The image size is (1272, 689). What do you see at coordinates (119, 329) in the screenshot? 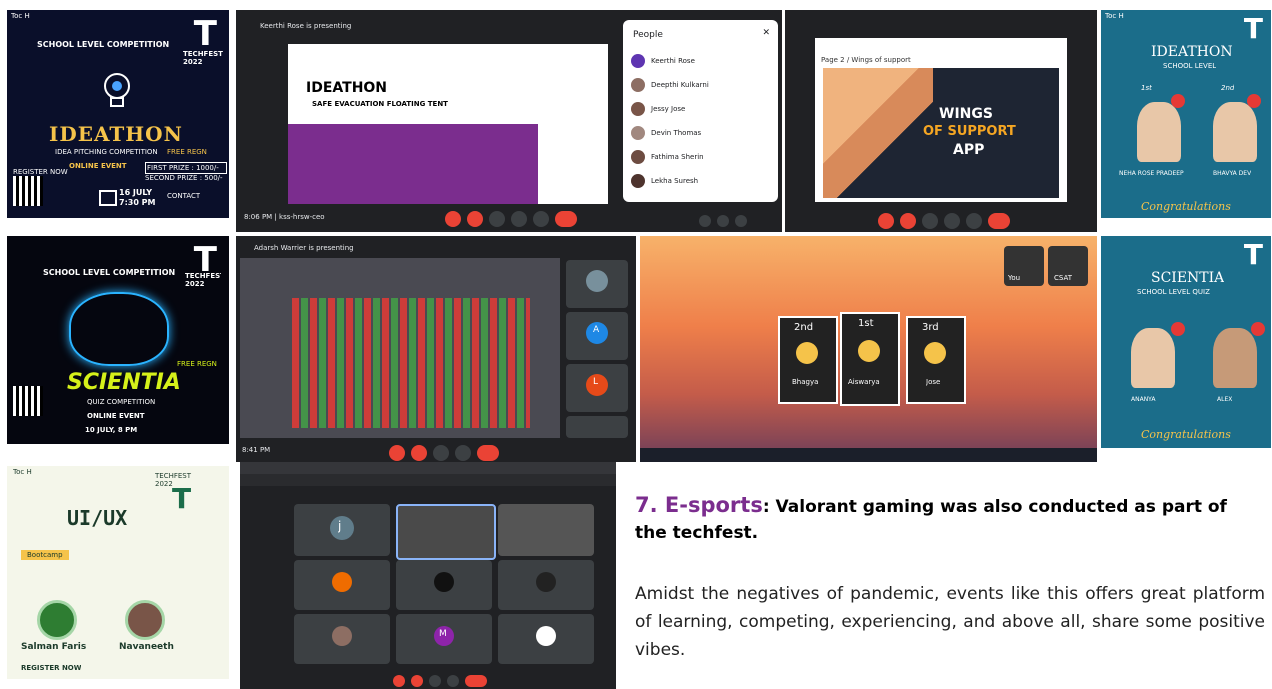
I see `brain-icon` at bounding box center [119, 329].